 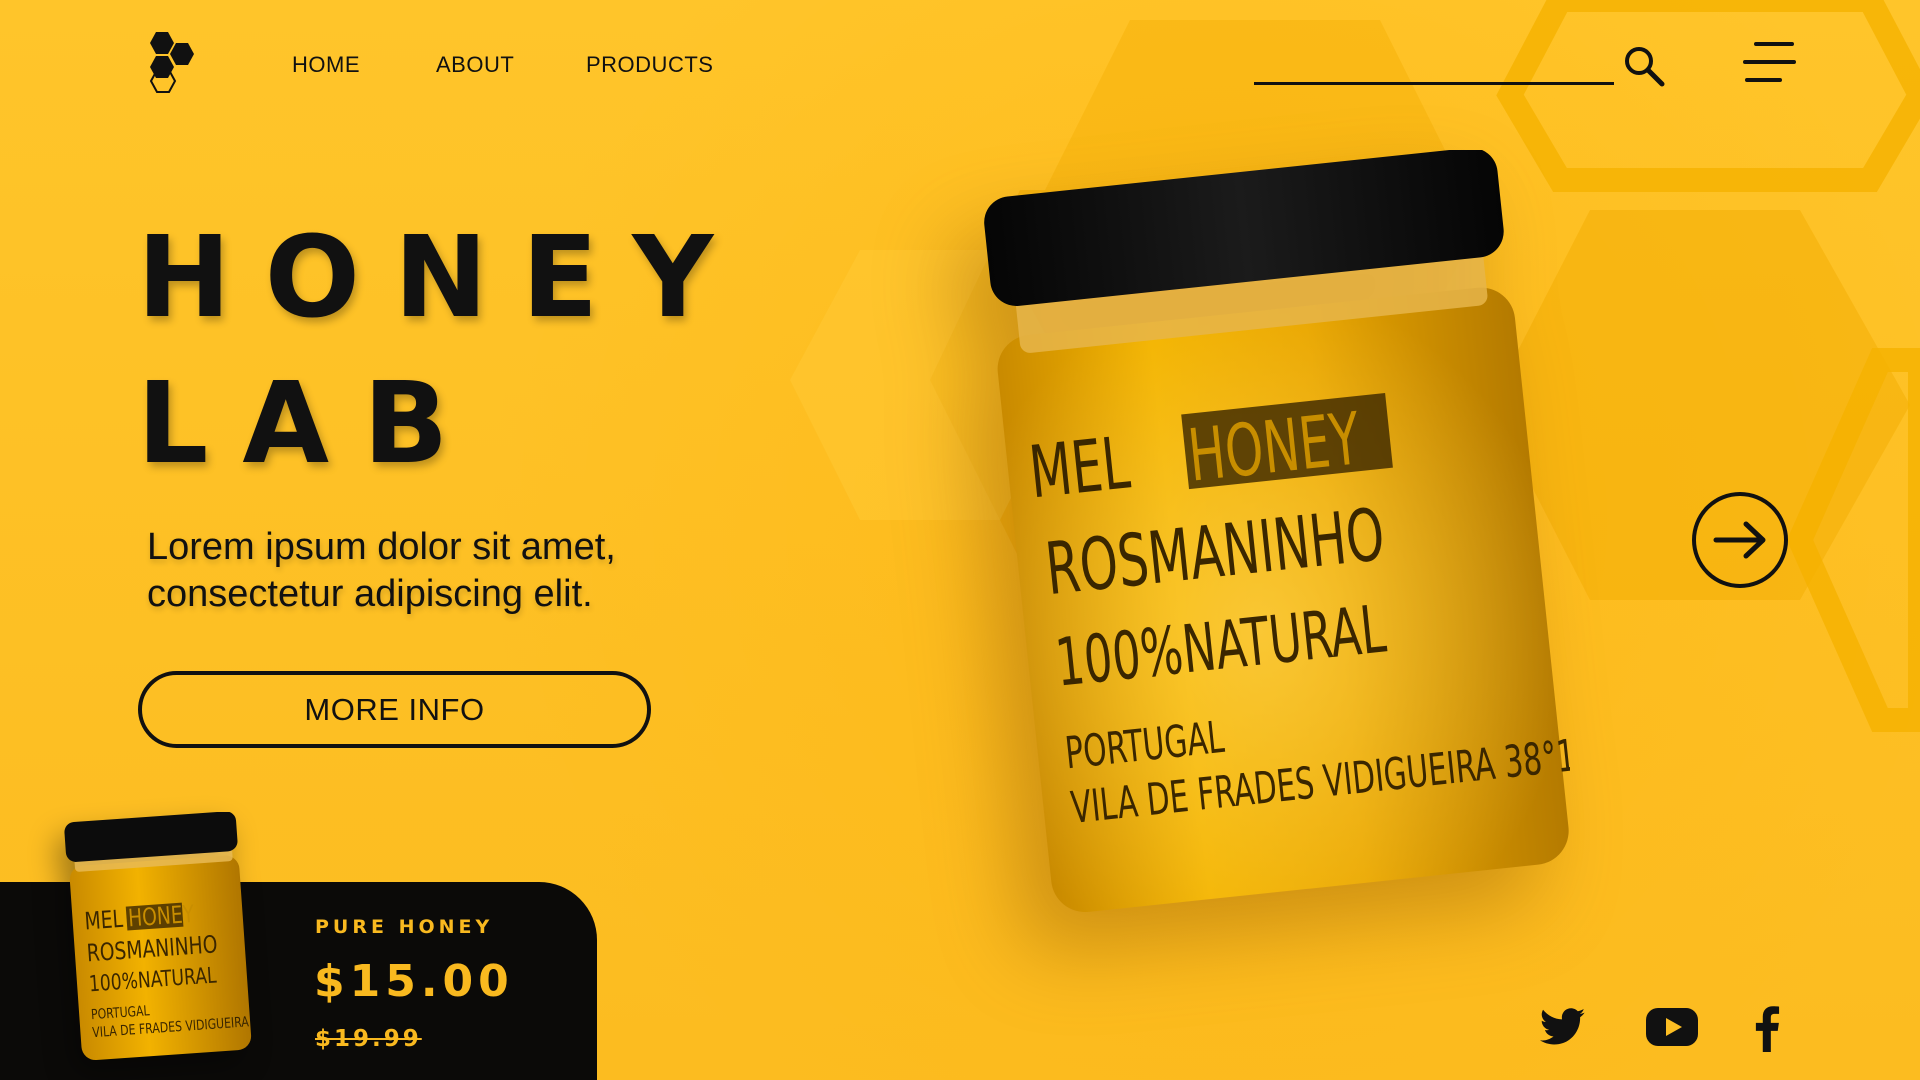 What do you see at coordinates (161, 917) in the screenshot?
I see `svg-text: HONEY` at bounding box center [161, 917].